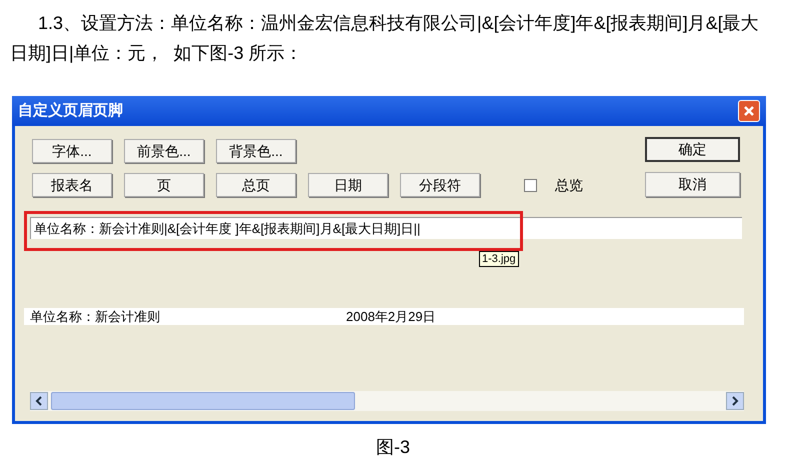 Image resolution: width=786 pixels, height=459 pixels. Describe the element at coordinates (386, 228) in the screenshot. I see `header-input-field: 单位名称：新会计准则|&[会计年度 ]年&[报表期间]月&[最大日期]日||` at that location.